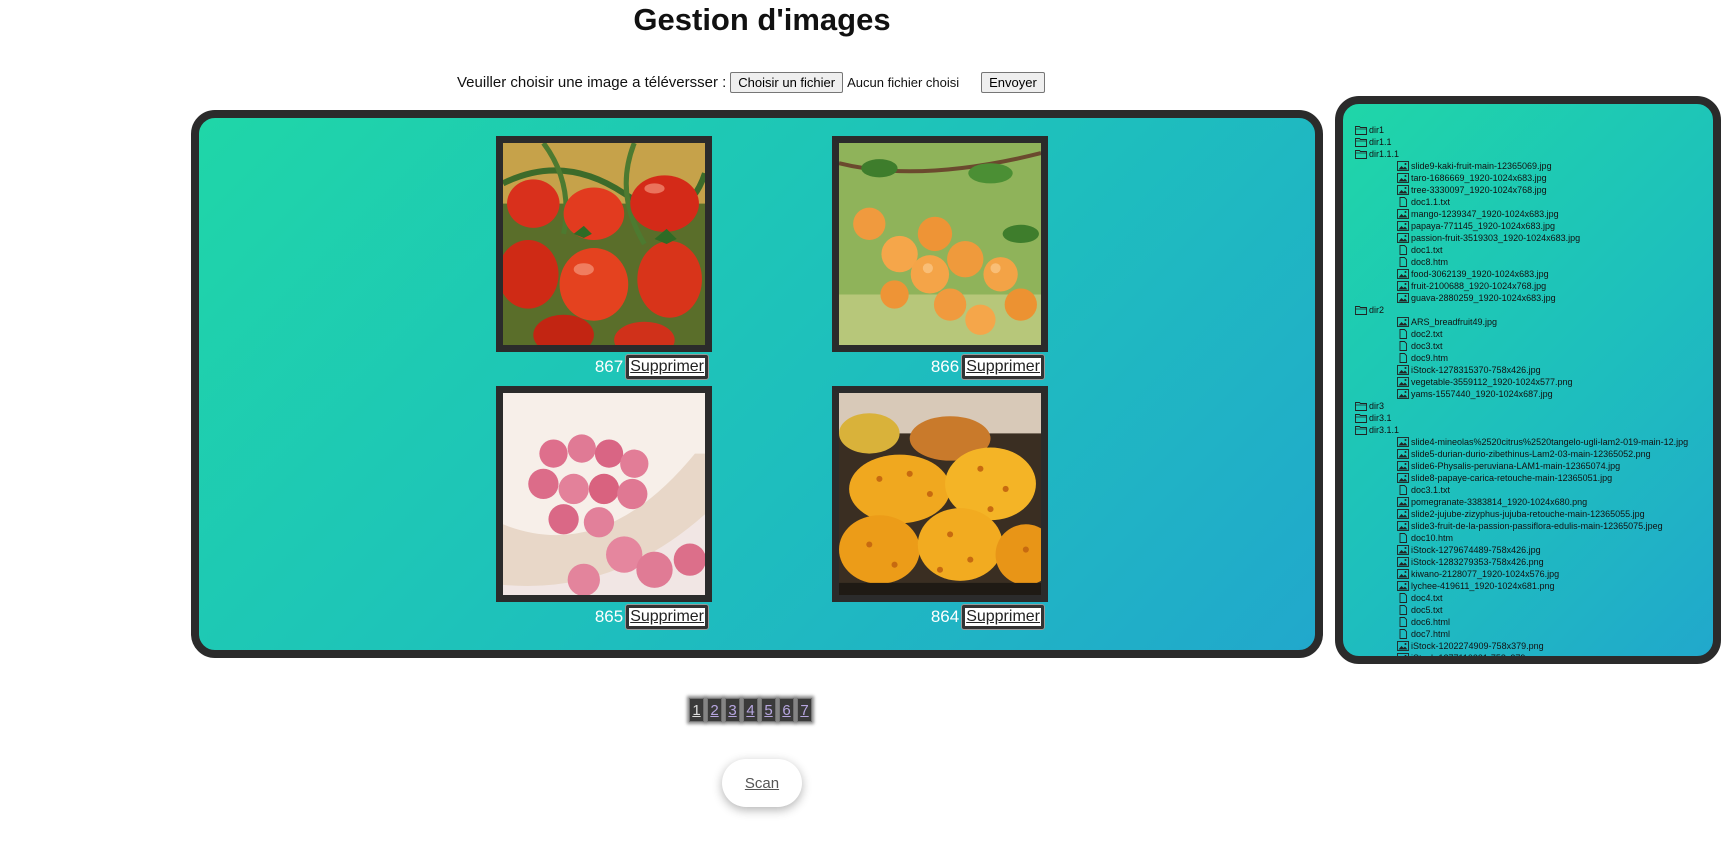 The height and width of the screenshot is (867, 1721). I want to click on tree-folder: dir3, so click(1534, 406).